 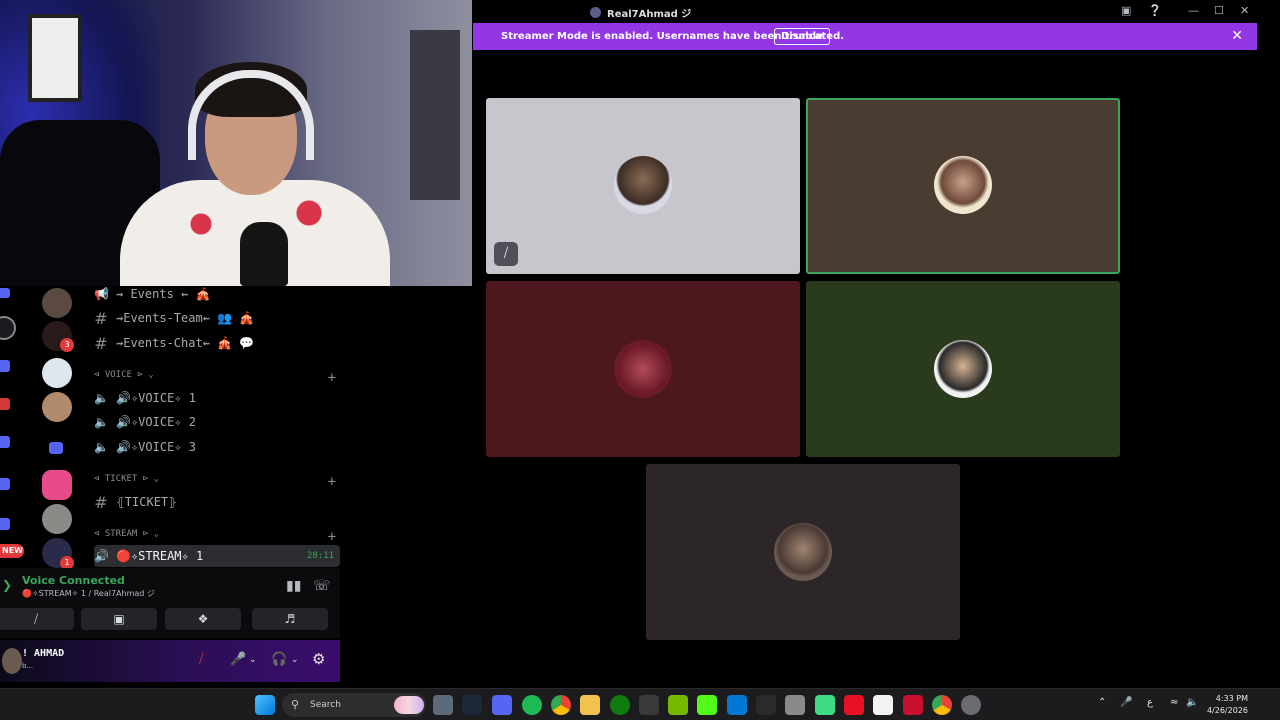 I want to click on file-explorer-icon, so click(x=590, y=705).